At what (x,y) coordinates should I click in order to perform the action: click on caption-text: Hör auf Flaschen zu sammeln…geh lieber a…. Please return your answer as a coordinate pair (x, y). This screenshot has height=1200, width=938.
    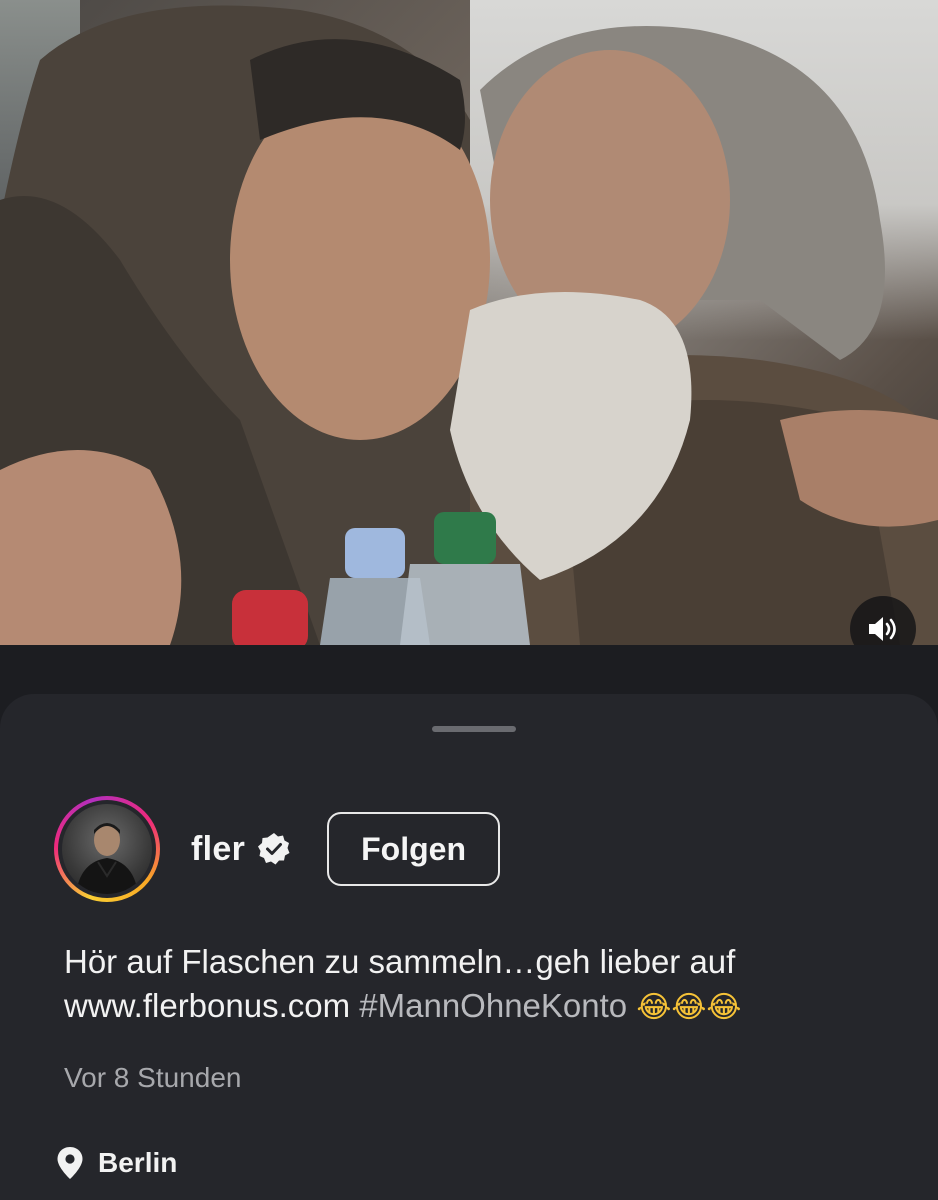
    Looking at the image, I should click on (400, 961).